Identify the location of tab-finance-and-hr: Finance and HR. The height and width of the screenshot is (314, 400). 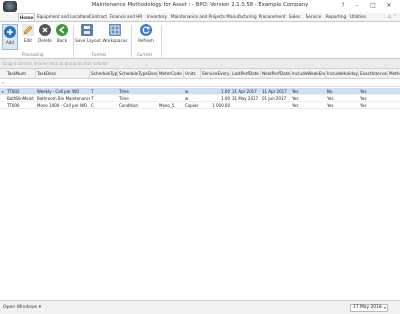
(126, 17).